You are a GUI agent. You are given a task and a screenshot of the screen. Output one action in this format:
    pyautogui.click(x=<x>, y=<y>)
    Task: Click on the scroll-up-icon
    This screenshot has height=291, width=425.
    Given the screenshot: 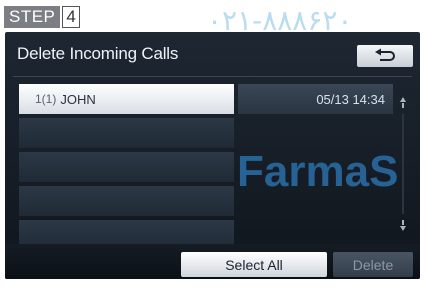 What is the action you would take?
    pyautogui.click(x=403, y=102)
    